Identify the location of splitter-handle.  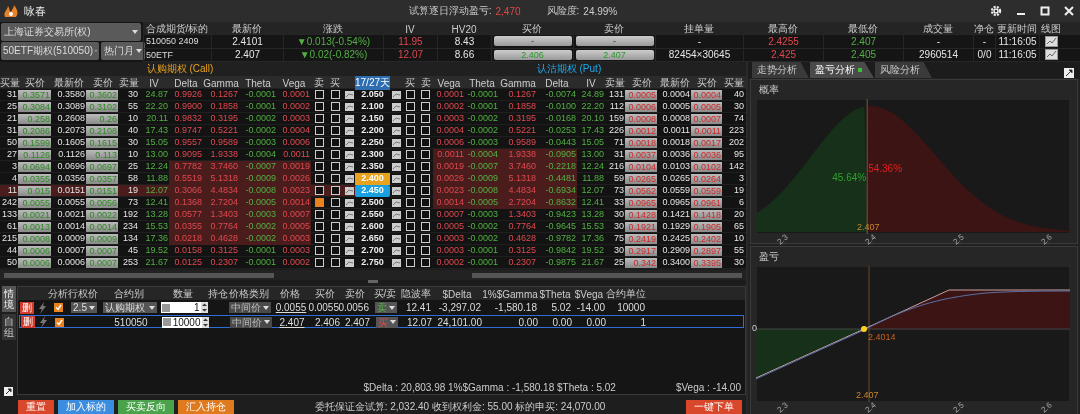
(373, 282).